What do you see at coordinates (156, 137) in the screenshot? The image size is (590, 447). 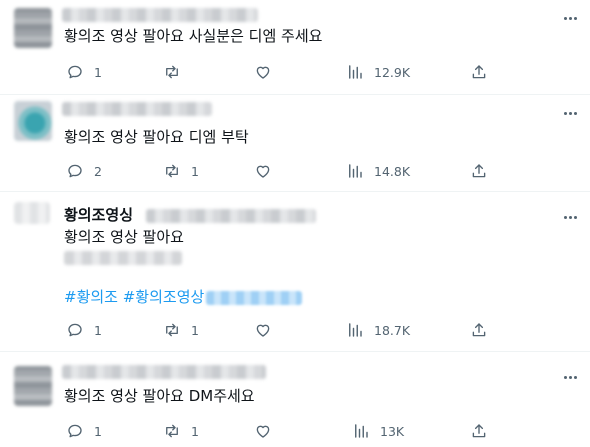 I see `tweet-text: 황의조 영상 팔아요 디엠 부탁` at bounding box center [156, 137].